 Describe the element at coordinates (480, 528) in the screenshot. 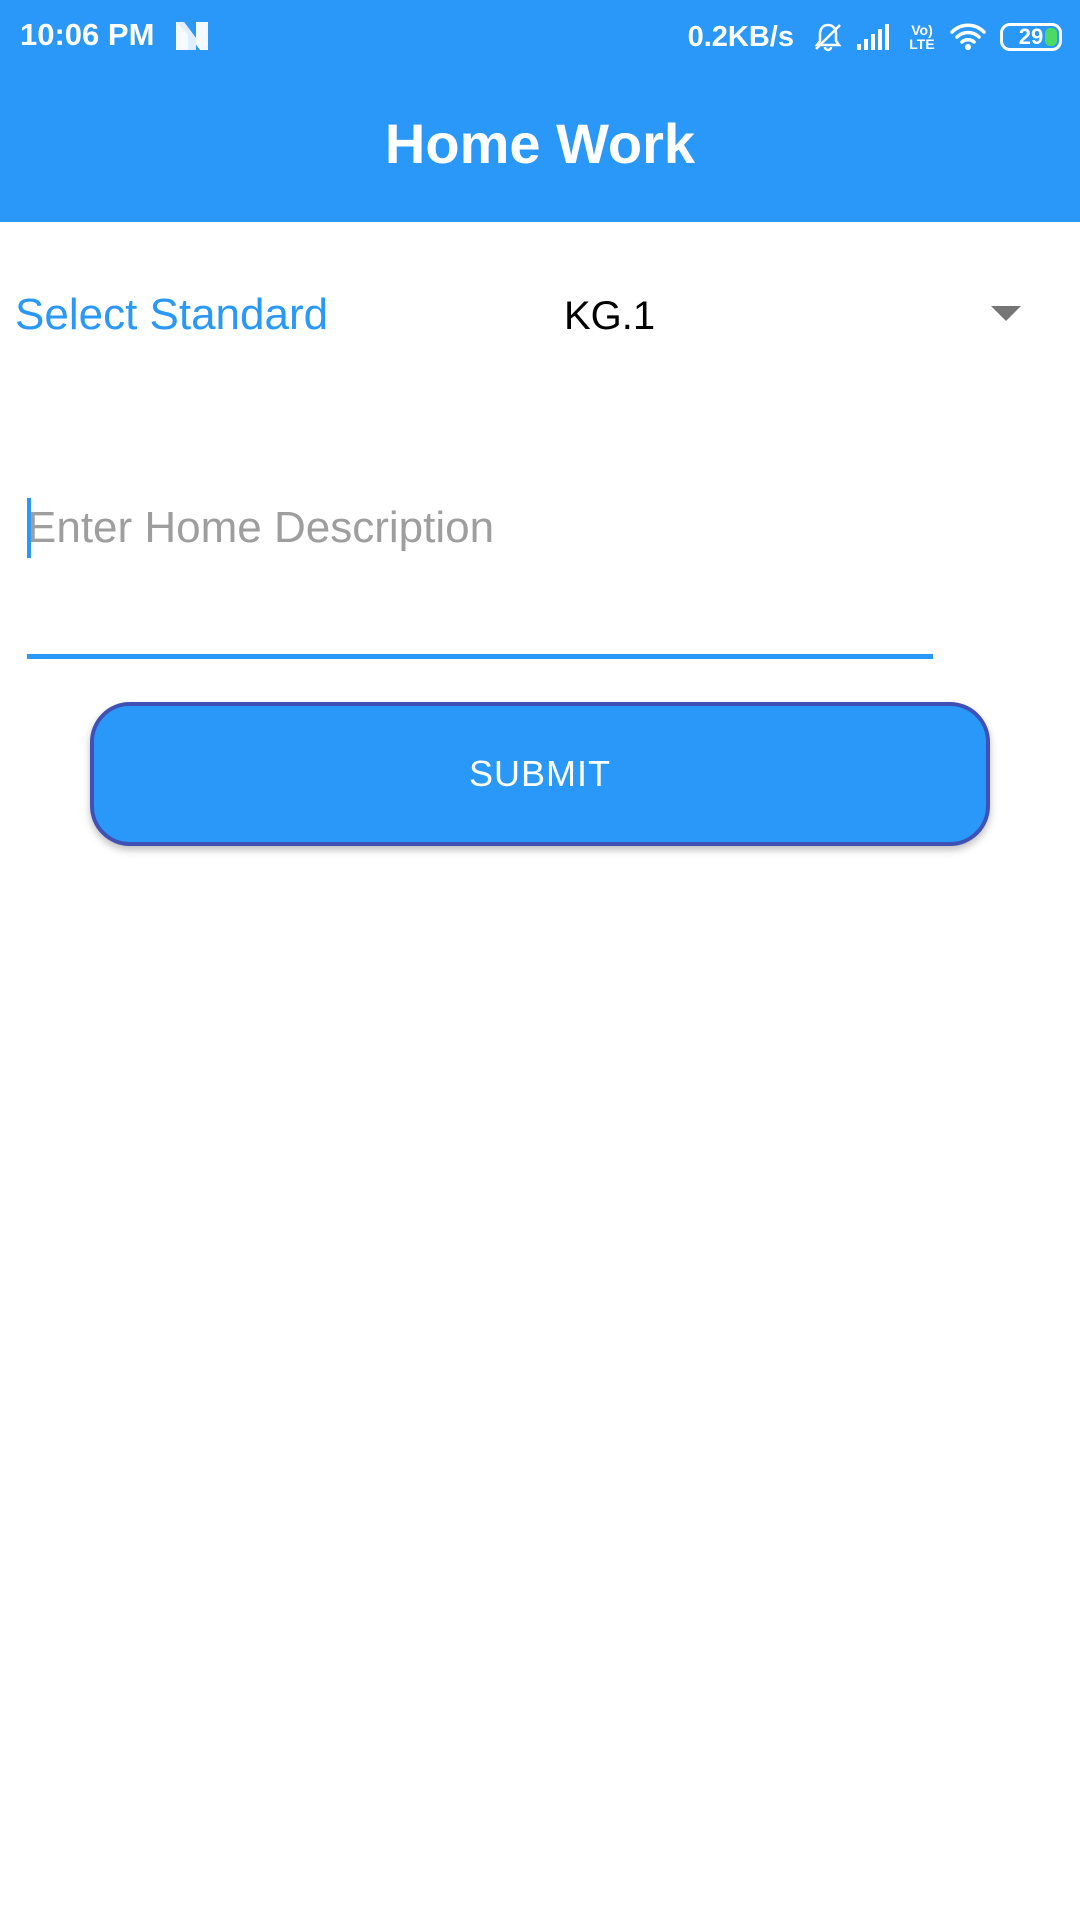

I see `home-description-input` at that location.